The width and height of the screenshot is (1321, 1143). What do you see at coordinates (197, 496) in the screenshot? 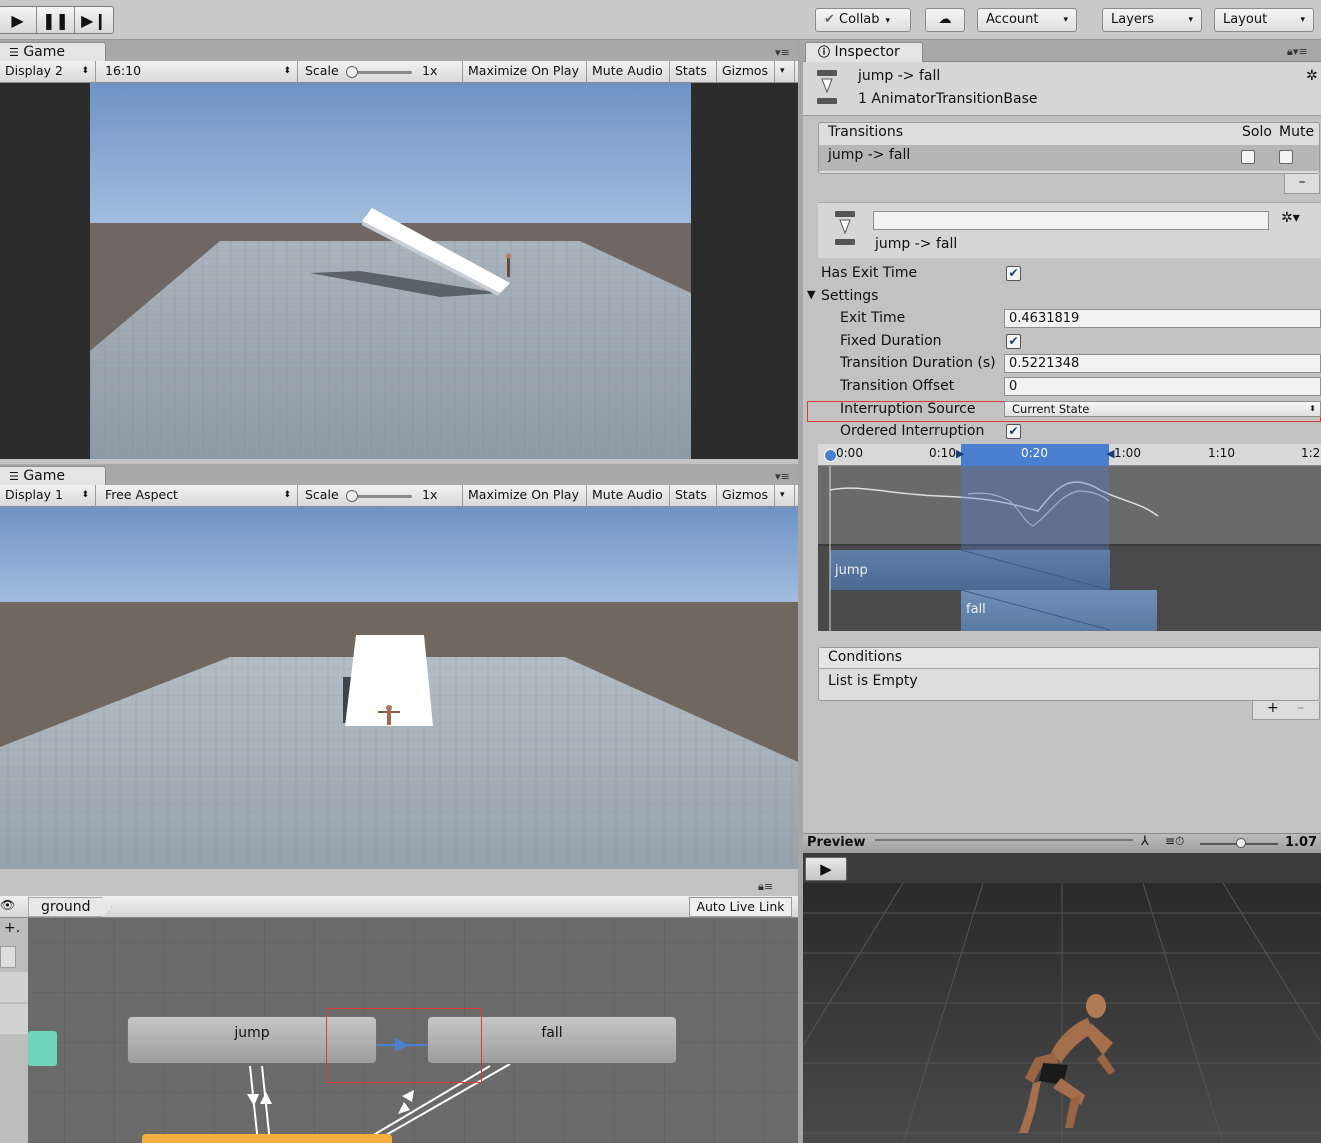
I see `aspect-select: Free Aspect ⬍` at bounding box center [197, 496].